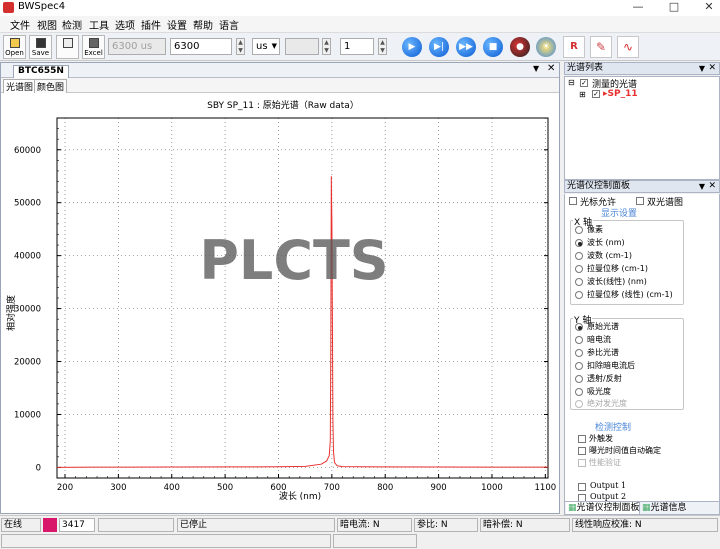 The width and height of the screenshot is (720, 549). I want to click on minimize-icon: —, so click(638, 8).